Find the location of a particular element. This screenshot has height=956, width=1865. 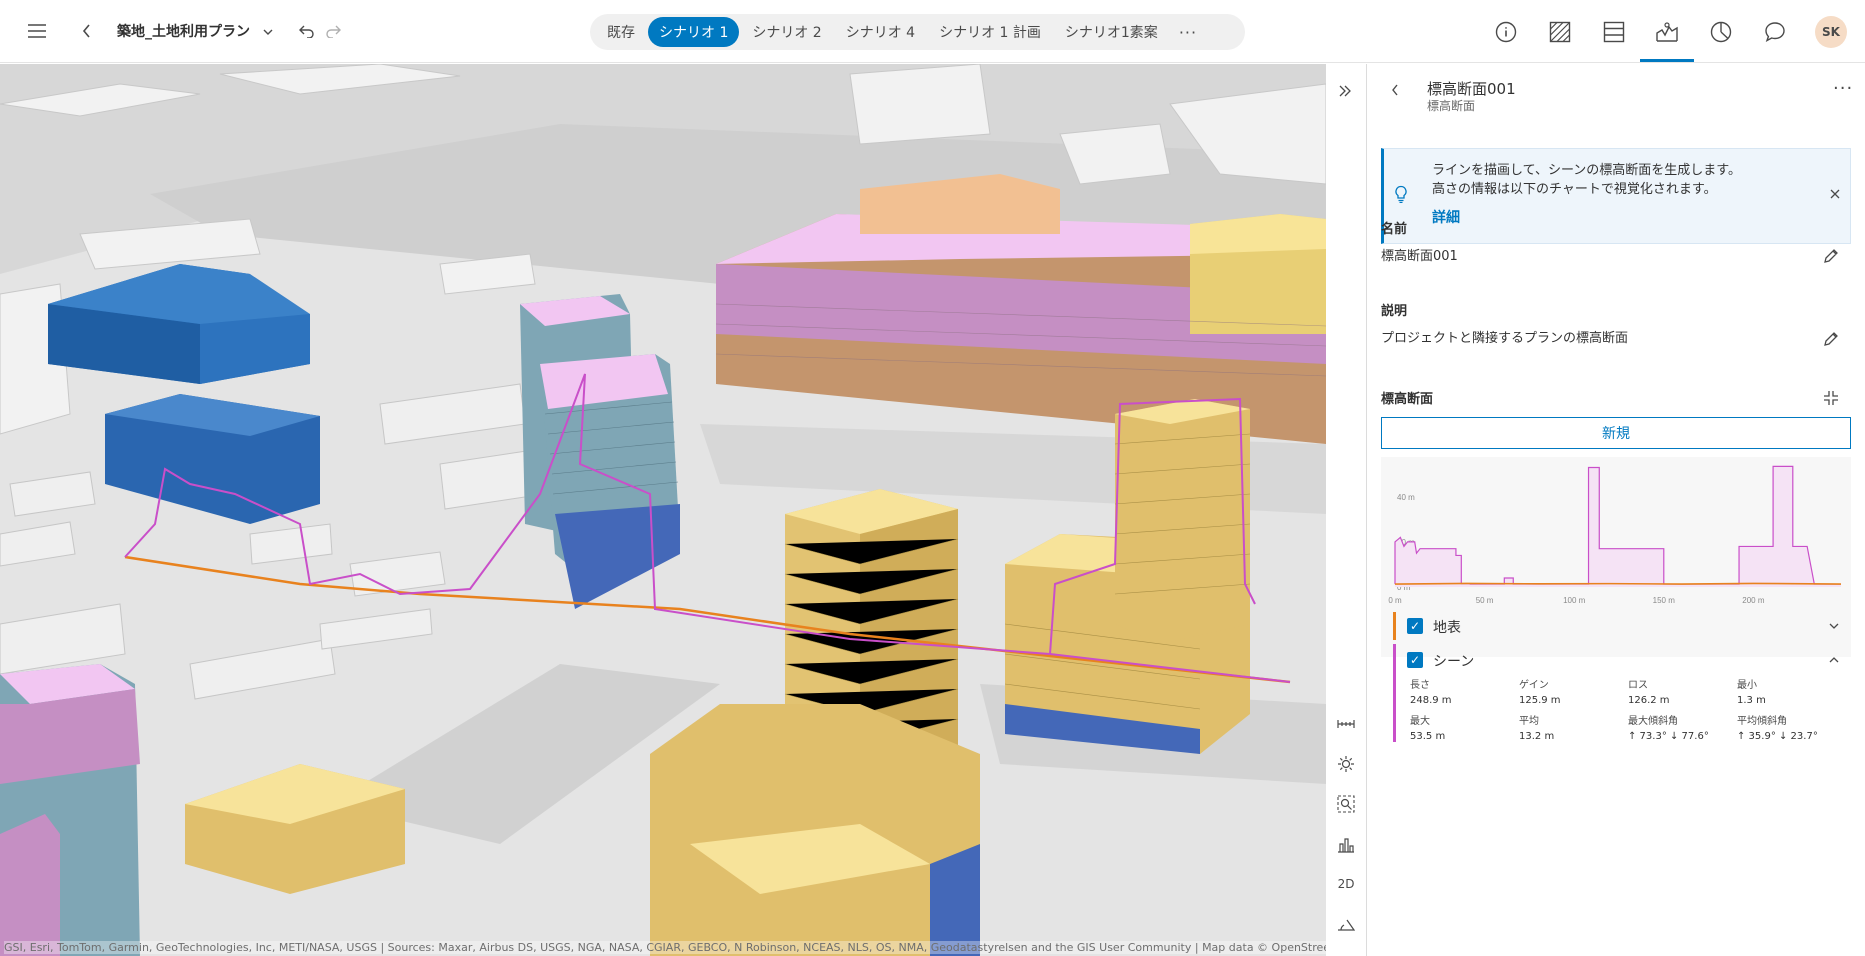

panel-title: 標高断面001 is located at coordinates (1471, 89).